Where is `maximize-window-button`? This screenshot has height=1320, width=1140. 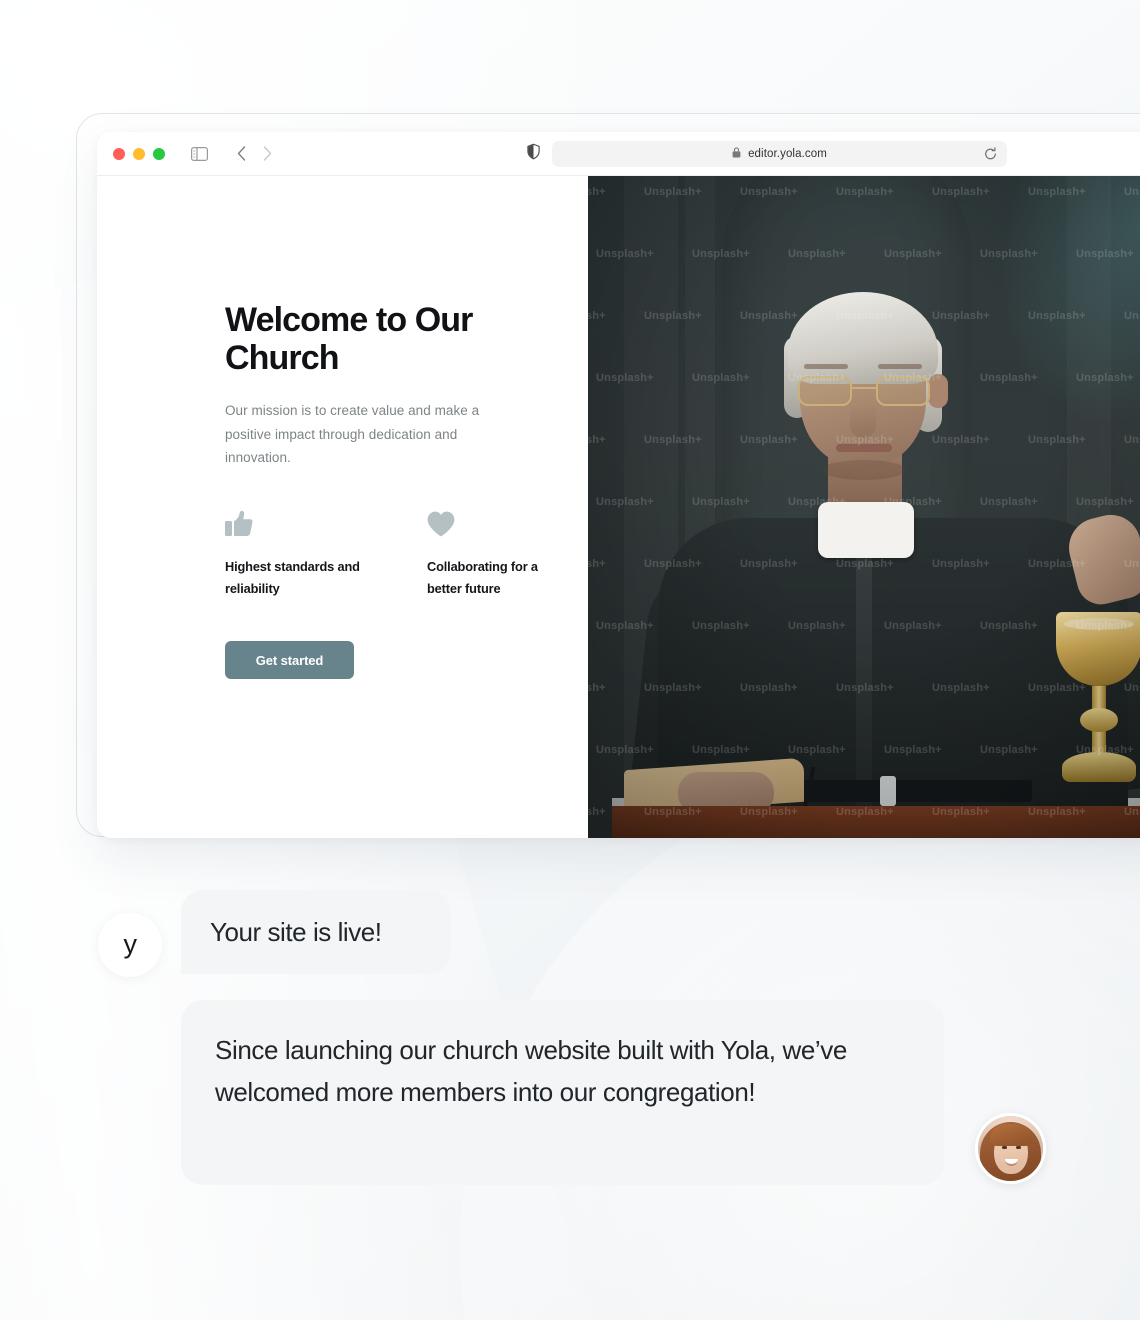 maximize-window-button is located at coordinates (159, 153).